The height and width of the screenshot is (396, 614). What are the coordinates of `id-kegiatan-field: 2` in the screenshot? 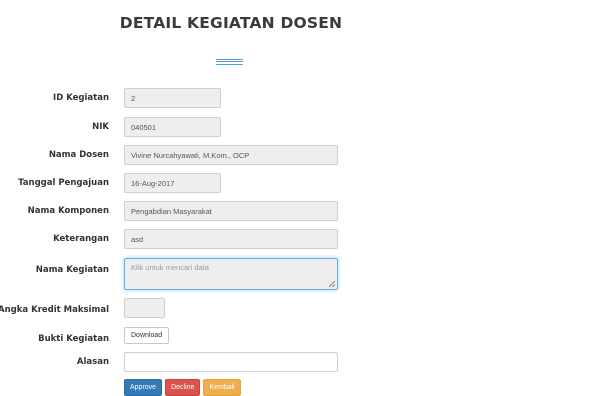 It's located at (172, 98).